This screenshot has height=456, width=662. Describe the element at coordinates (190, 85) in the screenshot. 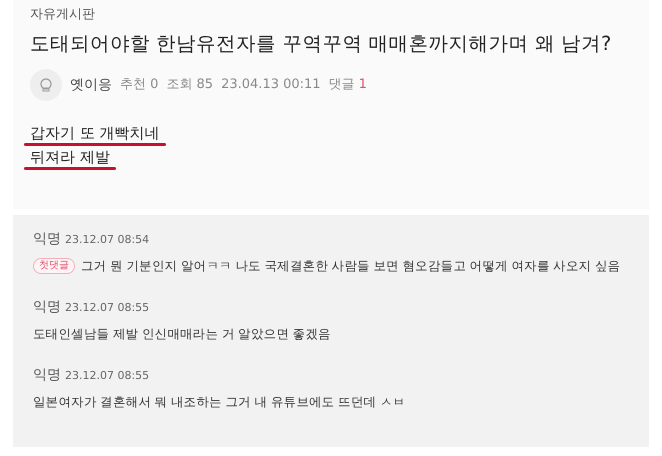

I see `view-count: 조회 85` at that location.